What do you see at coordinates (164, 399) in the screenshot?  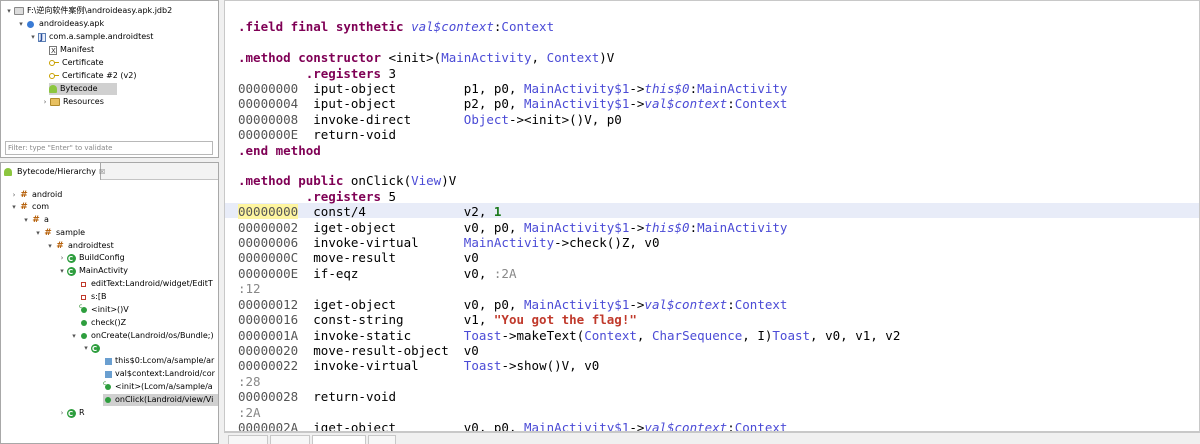 I see `tree-node-label: onClick(Landroid/view/Vi` at bounding box center [164, 399].